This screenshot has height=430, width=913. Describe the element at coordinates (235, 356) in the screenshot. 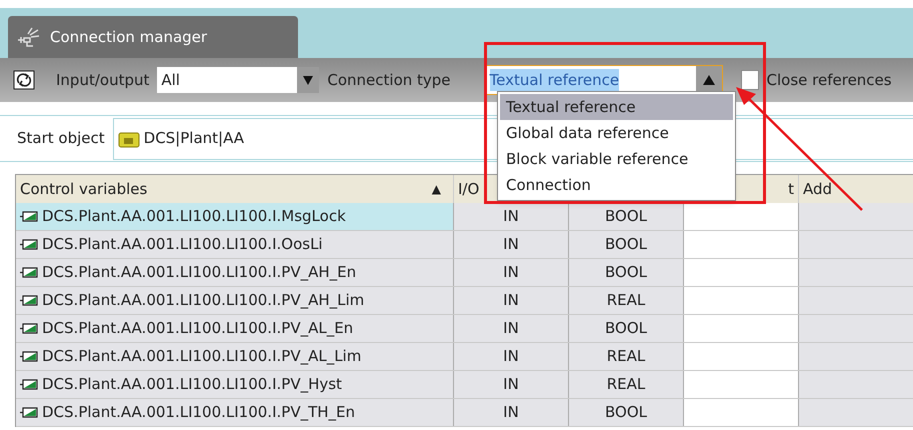

I see `variable-cell: DCS.Plant.AA.001.LI100.LI100.I.PV_AL_Lim` at that location.